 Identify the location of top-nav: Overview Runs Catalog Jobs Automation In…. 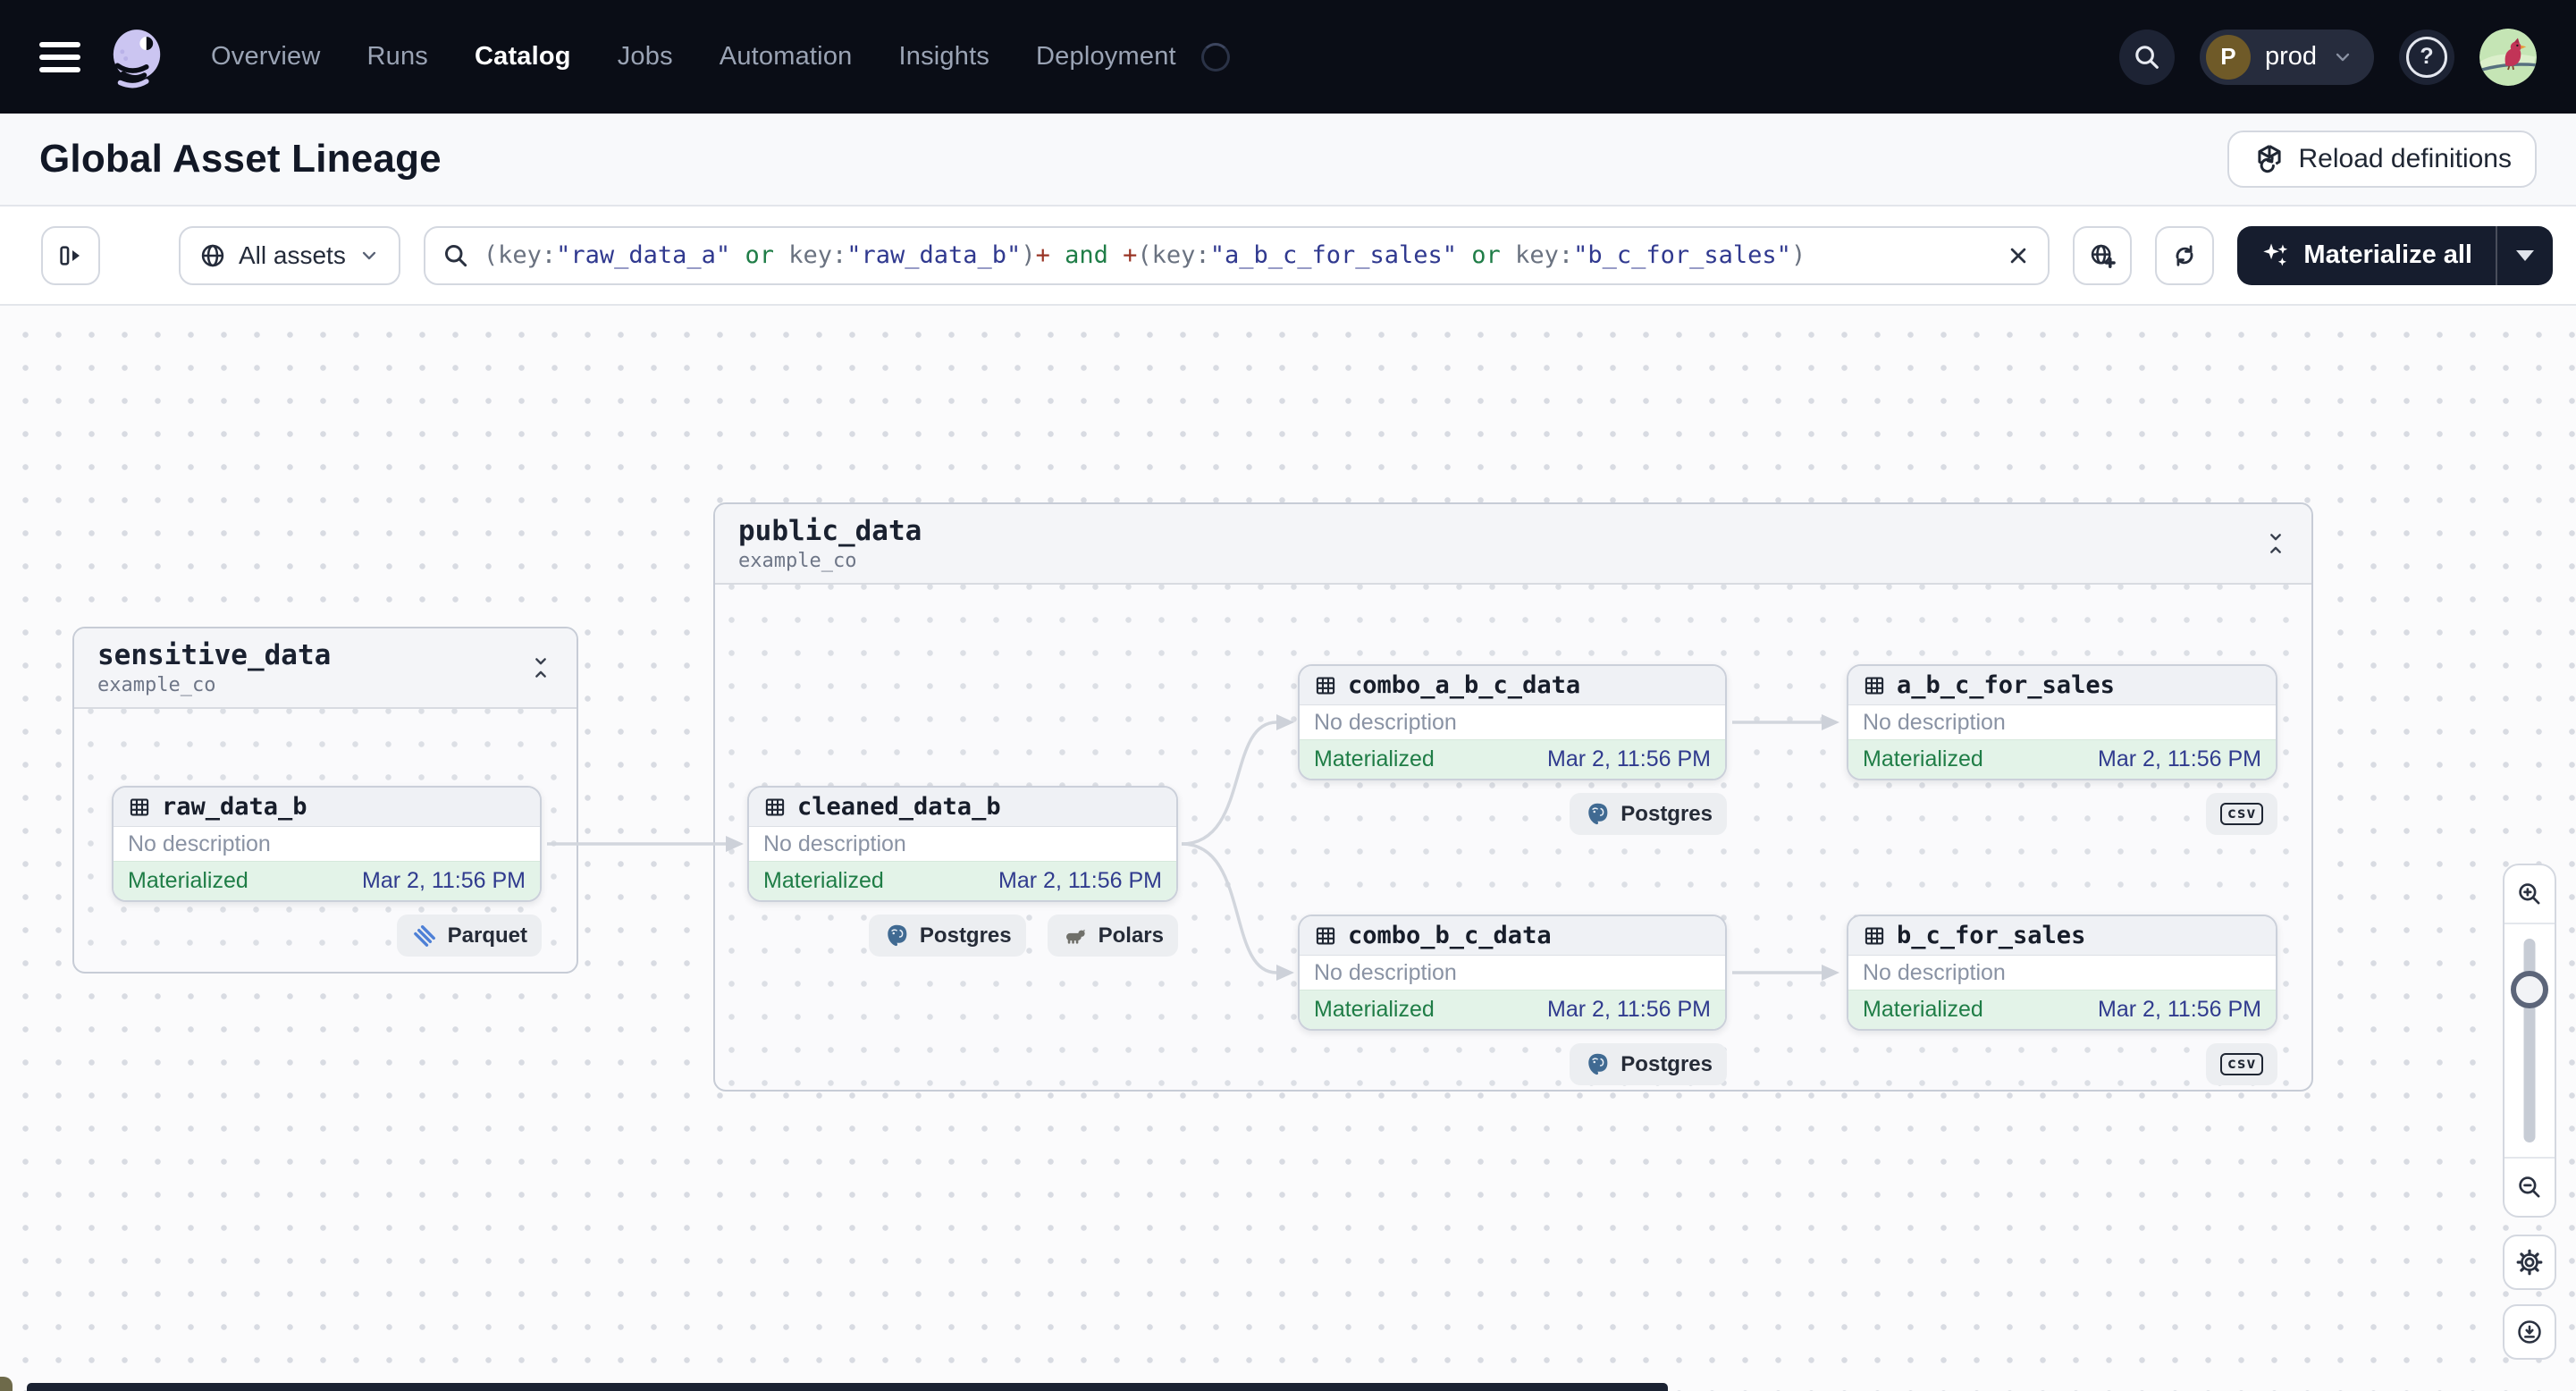
(1288, 57).